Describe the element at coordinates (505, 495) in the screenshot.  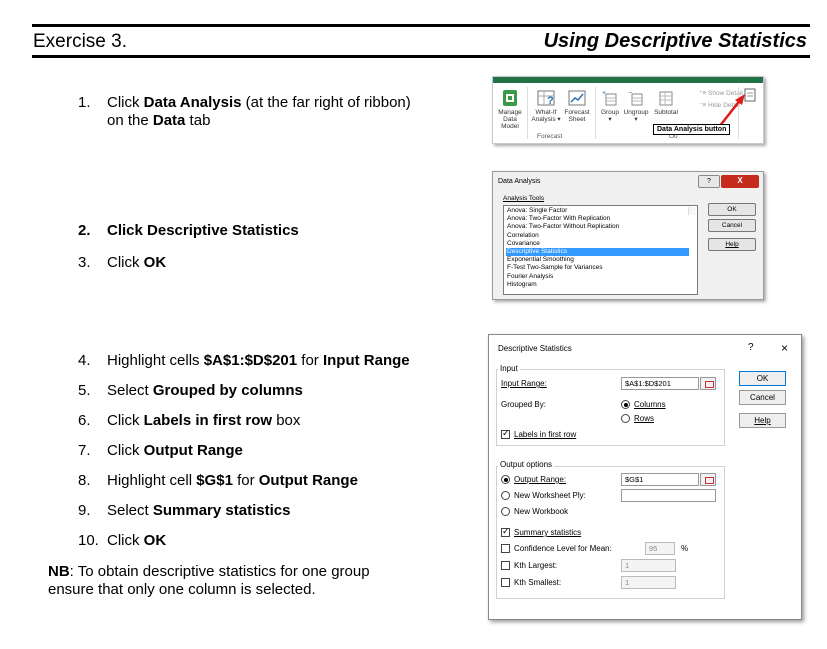
I see `new-worksheet-radio` at that location.